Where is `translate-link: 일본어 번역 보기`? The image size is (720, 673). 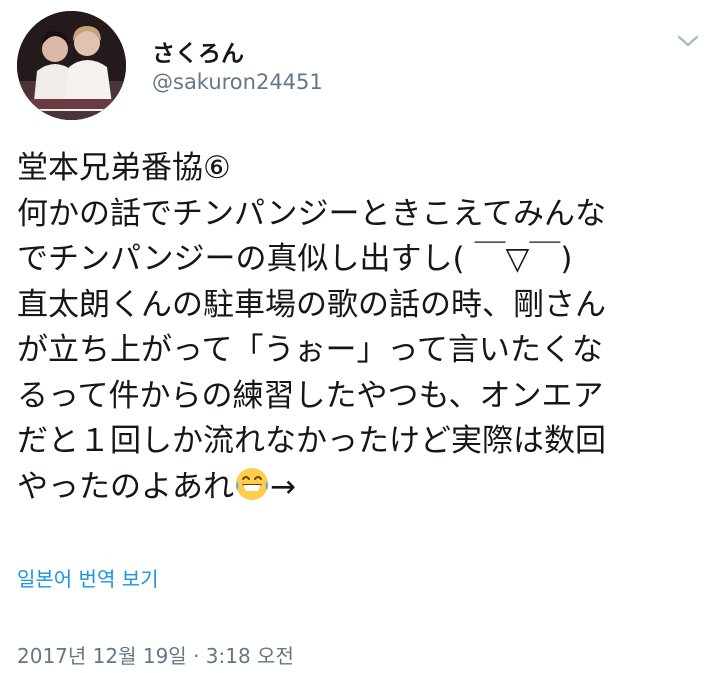 translate-link: 일본어 번역 보기 is located at coordinates (88, 577).